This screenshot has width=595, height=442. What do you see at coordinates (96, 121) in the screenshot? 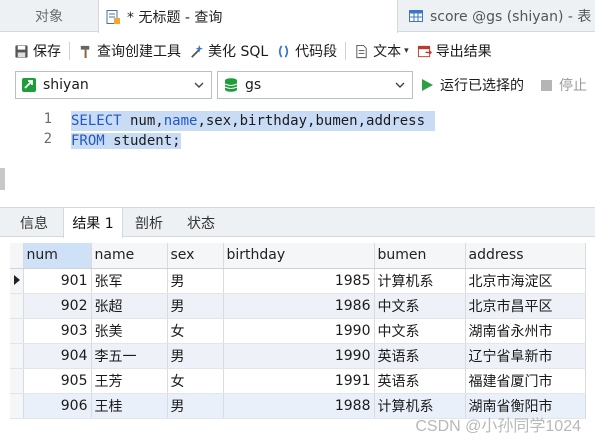
I see `sql-keyword-select: SELECT` at bounding box center [96, 121].